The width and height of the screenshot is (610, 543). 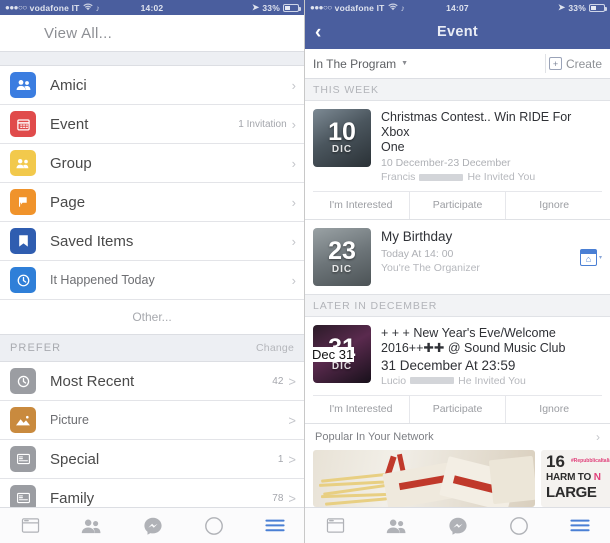 What do you see at coordinates (152, 420) in the screenshot?
I see `sidebar-item-picture: Picture >` at bounding box center [152, 420].